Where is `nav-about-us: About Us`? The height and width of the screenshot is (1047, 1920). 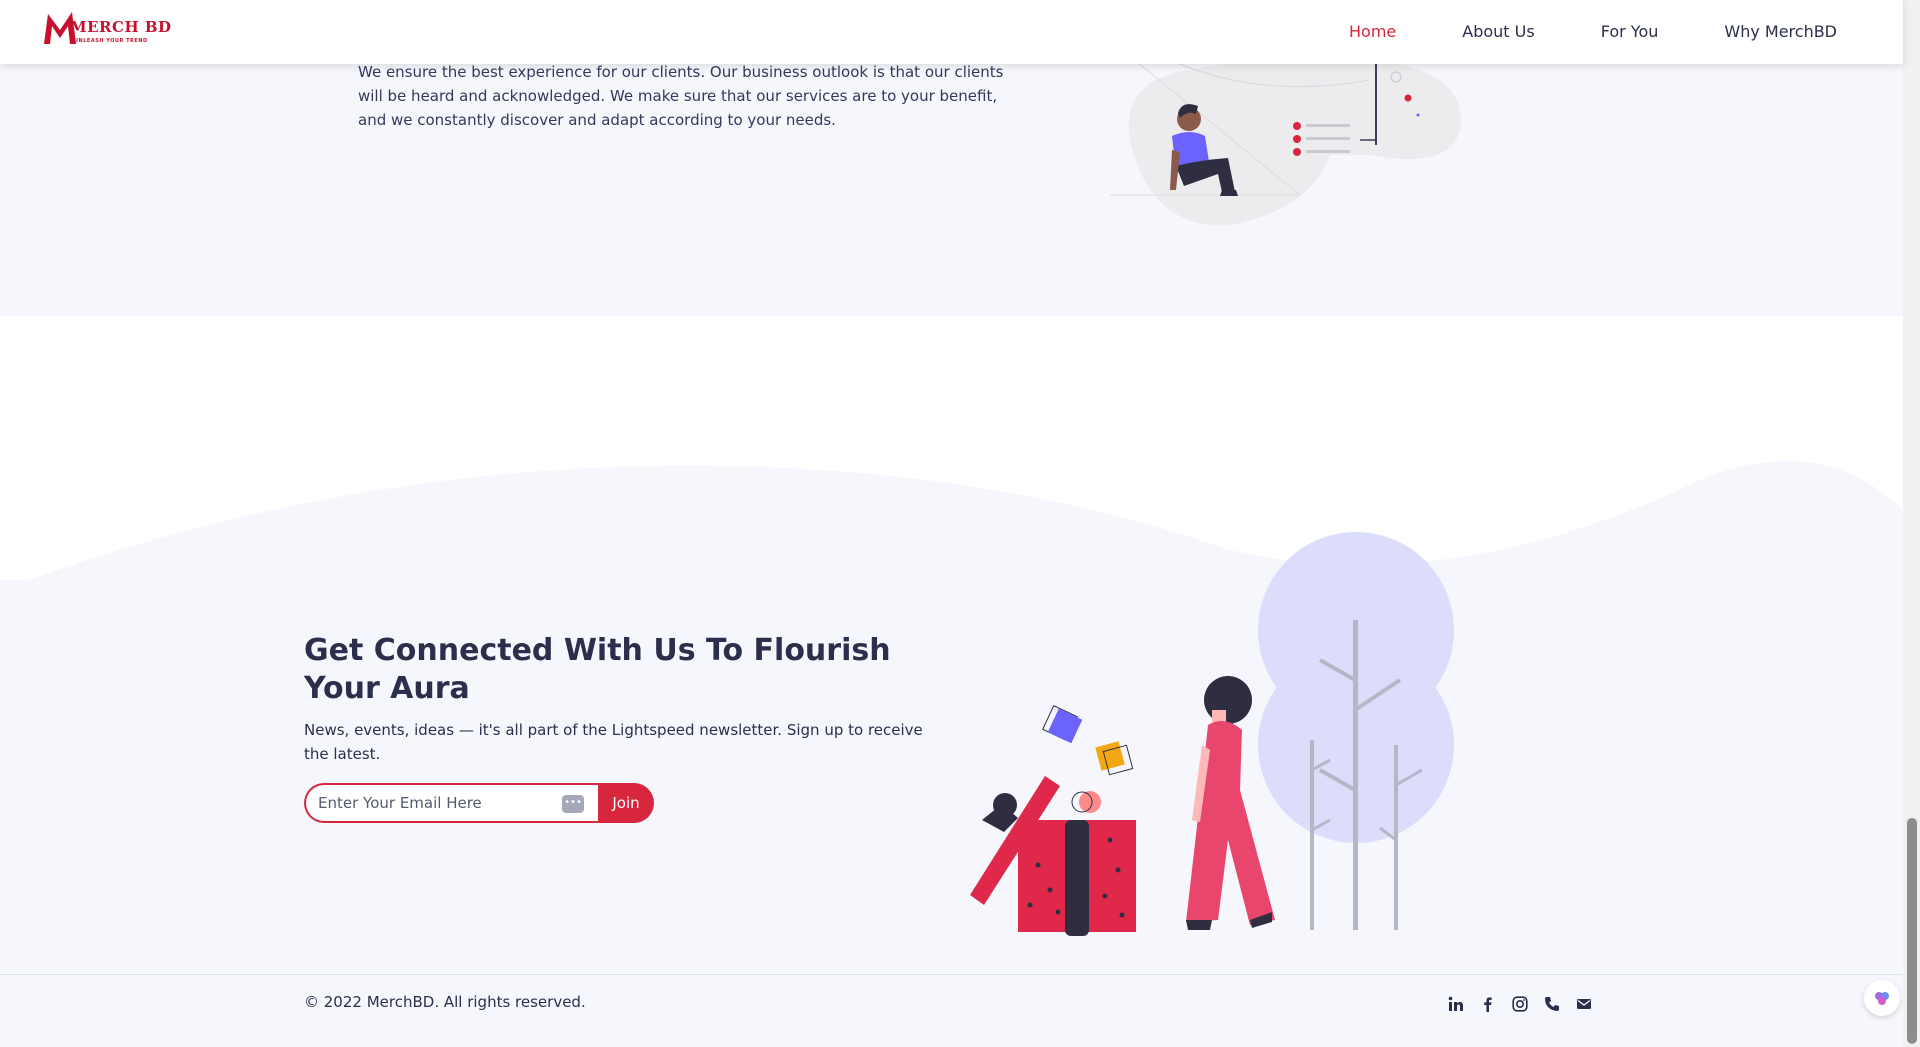
nav-about-us: About Us is located at coordinates (1498, 31).